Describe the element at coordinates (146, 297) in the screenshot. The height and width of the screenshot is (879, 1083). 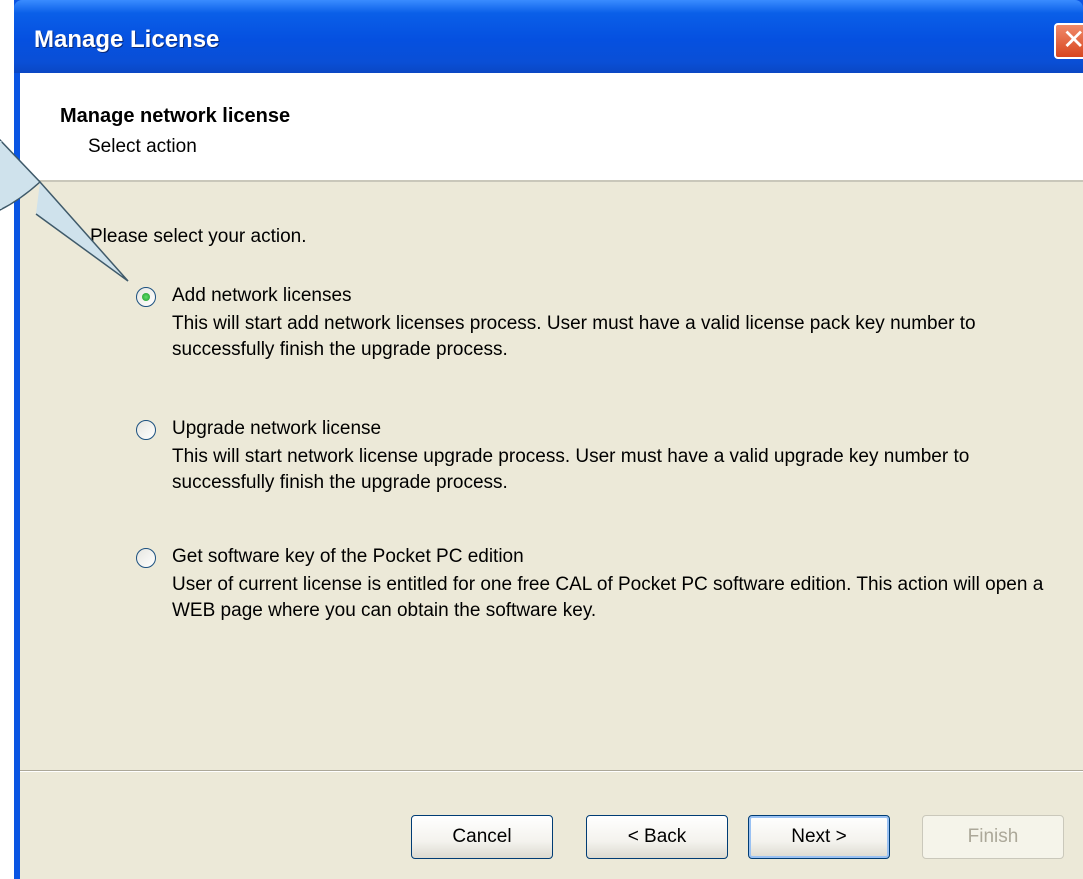
I see `radio-add-network-licenses` at that location.